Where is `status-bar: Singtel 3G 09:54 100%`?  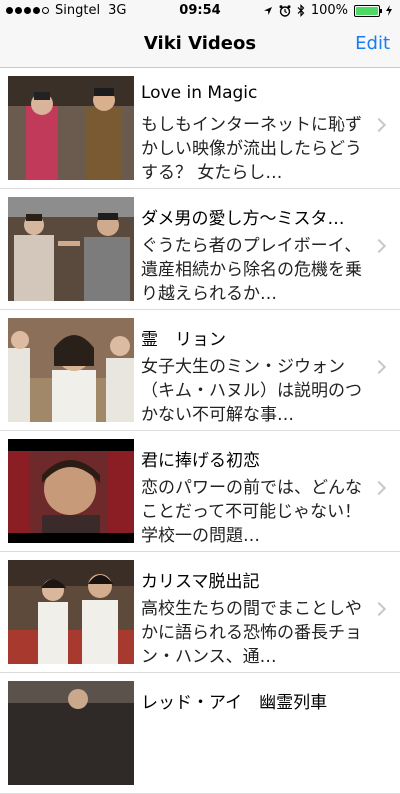 status-bar: Singtel 3G 09:54 100% is located at coordinates (200, 10).